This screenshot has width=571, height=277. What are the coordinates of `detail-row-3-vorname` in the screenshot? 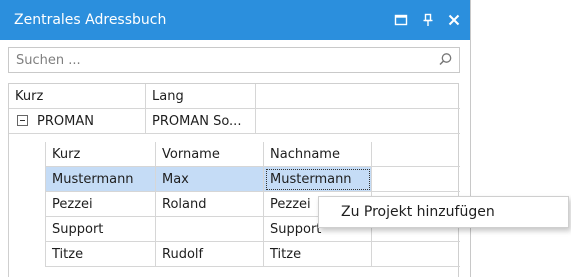 It's located at (210, 229).